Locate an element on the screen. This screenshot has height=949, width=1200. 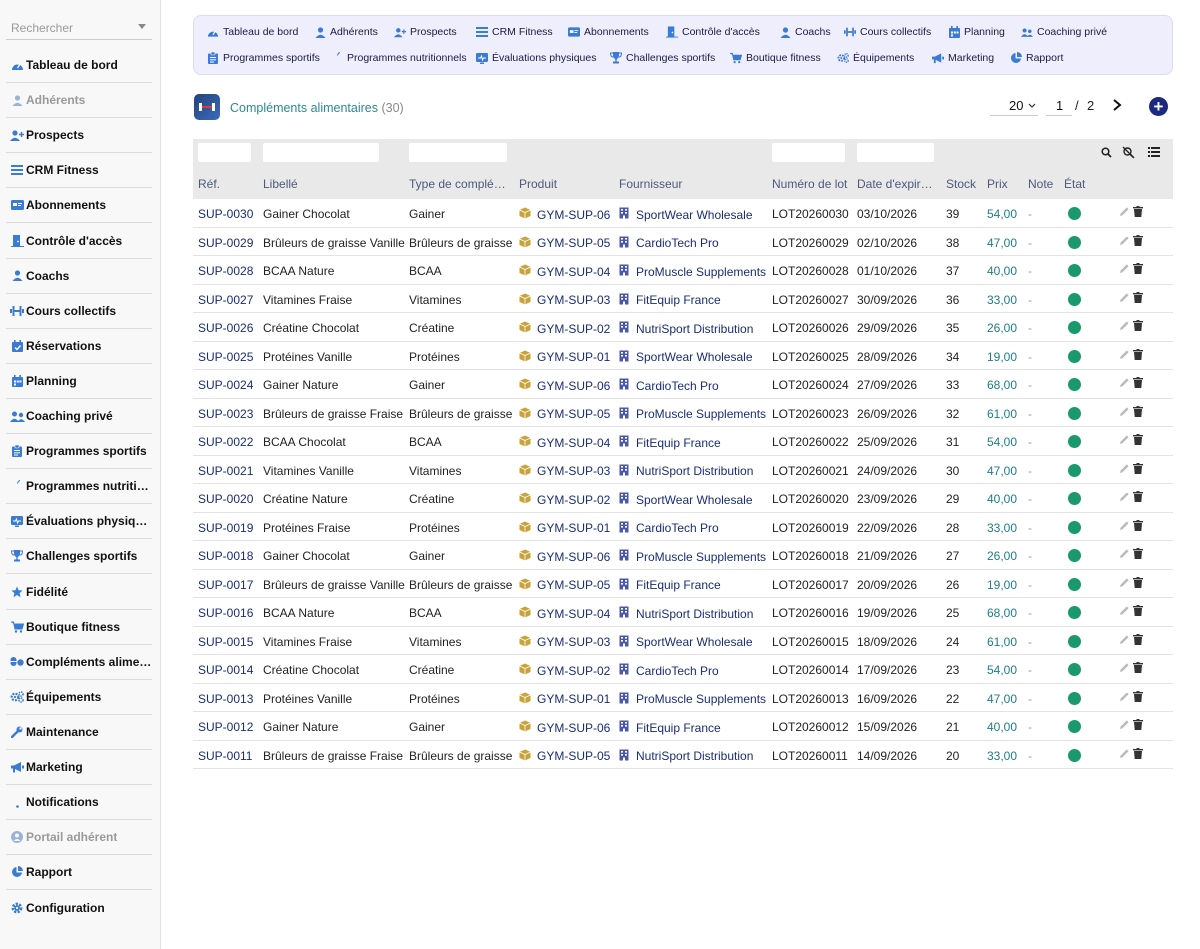
sidebar-item-user-plus: Prospects is located at coordinates (79, 136).